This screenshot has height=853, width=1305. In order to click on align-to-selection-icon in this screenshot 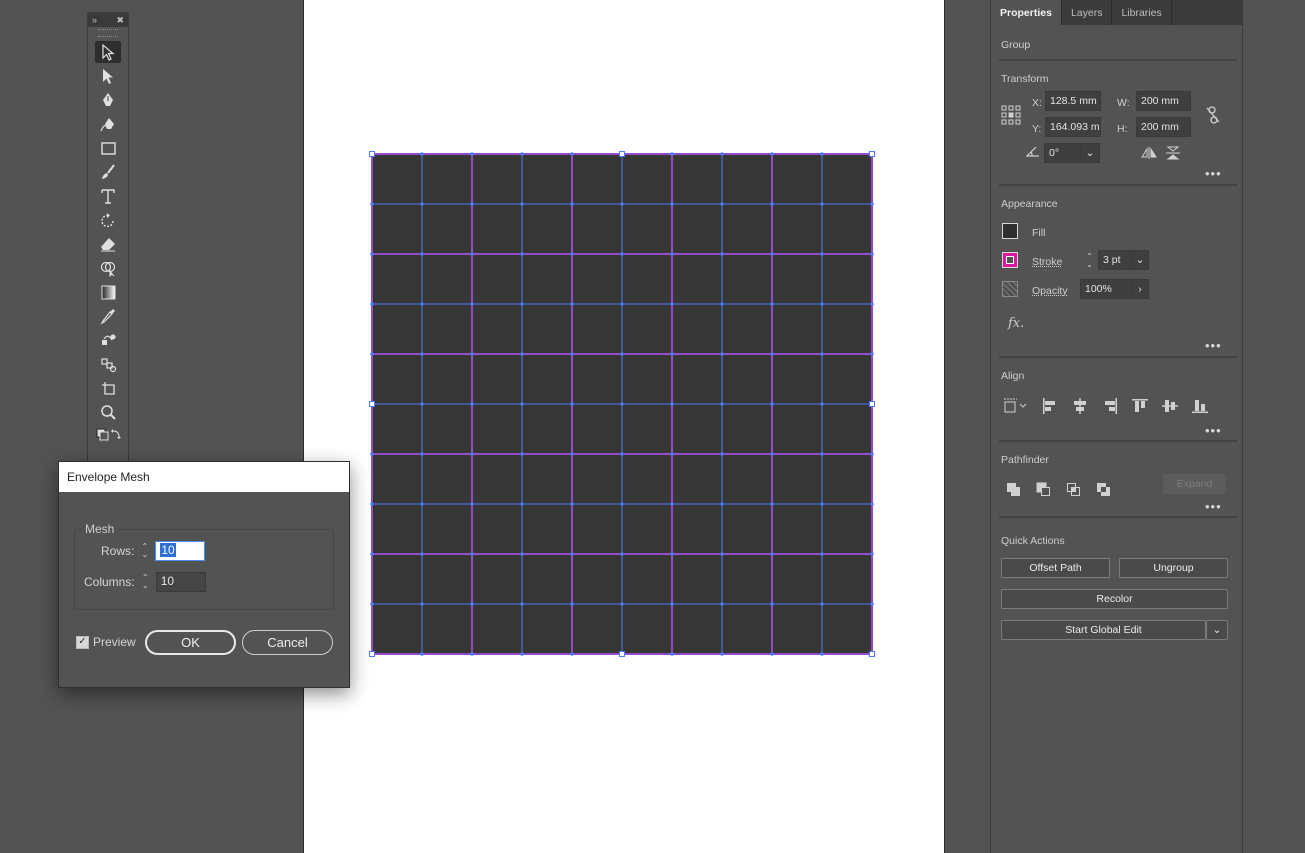, I will do `click(1016, 406)`.